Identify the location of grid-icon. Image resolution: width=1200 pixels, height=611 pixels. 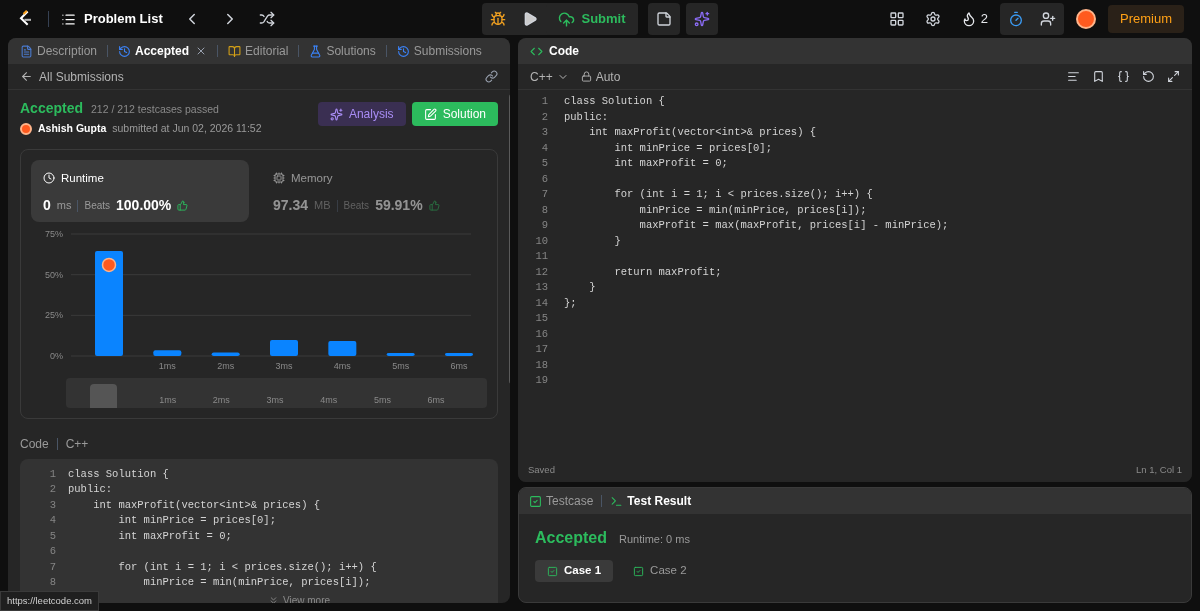
(896, 19).